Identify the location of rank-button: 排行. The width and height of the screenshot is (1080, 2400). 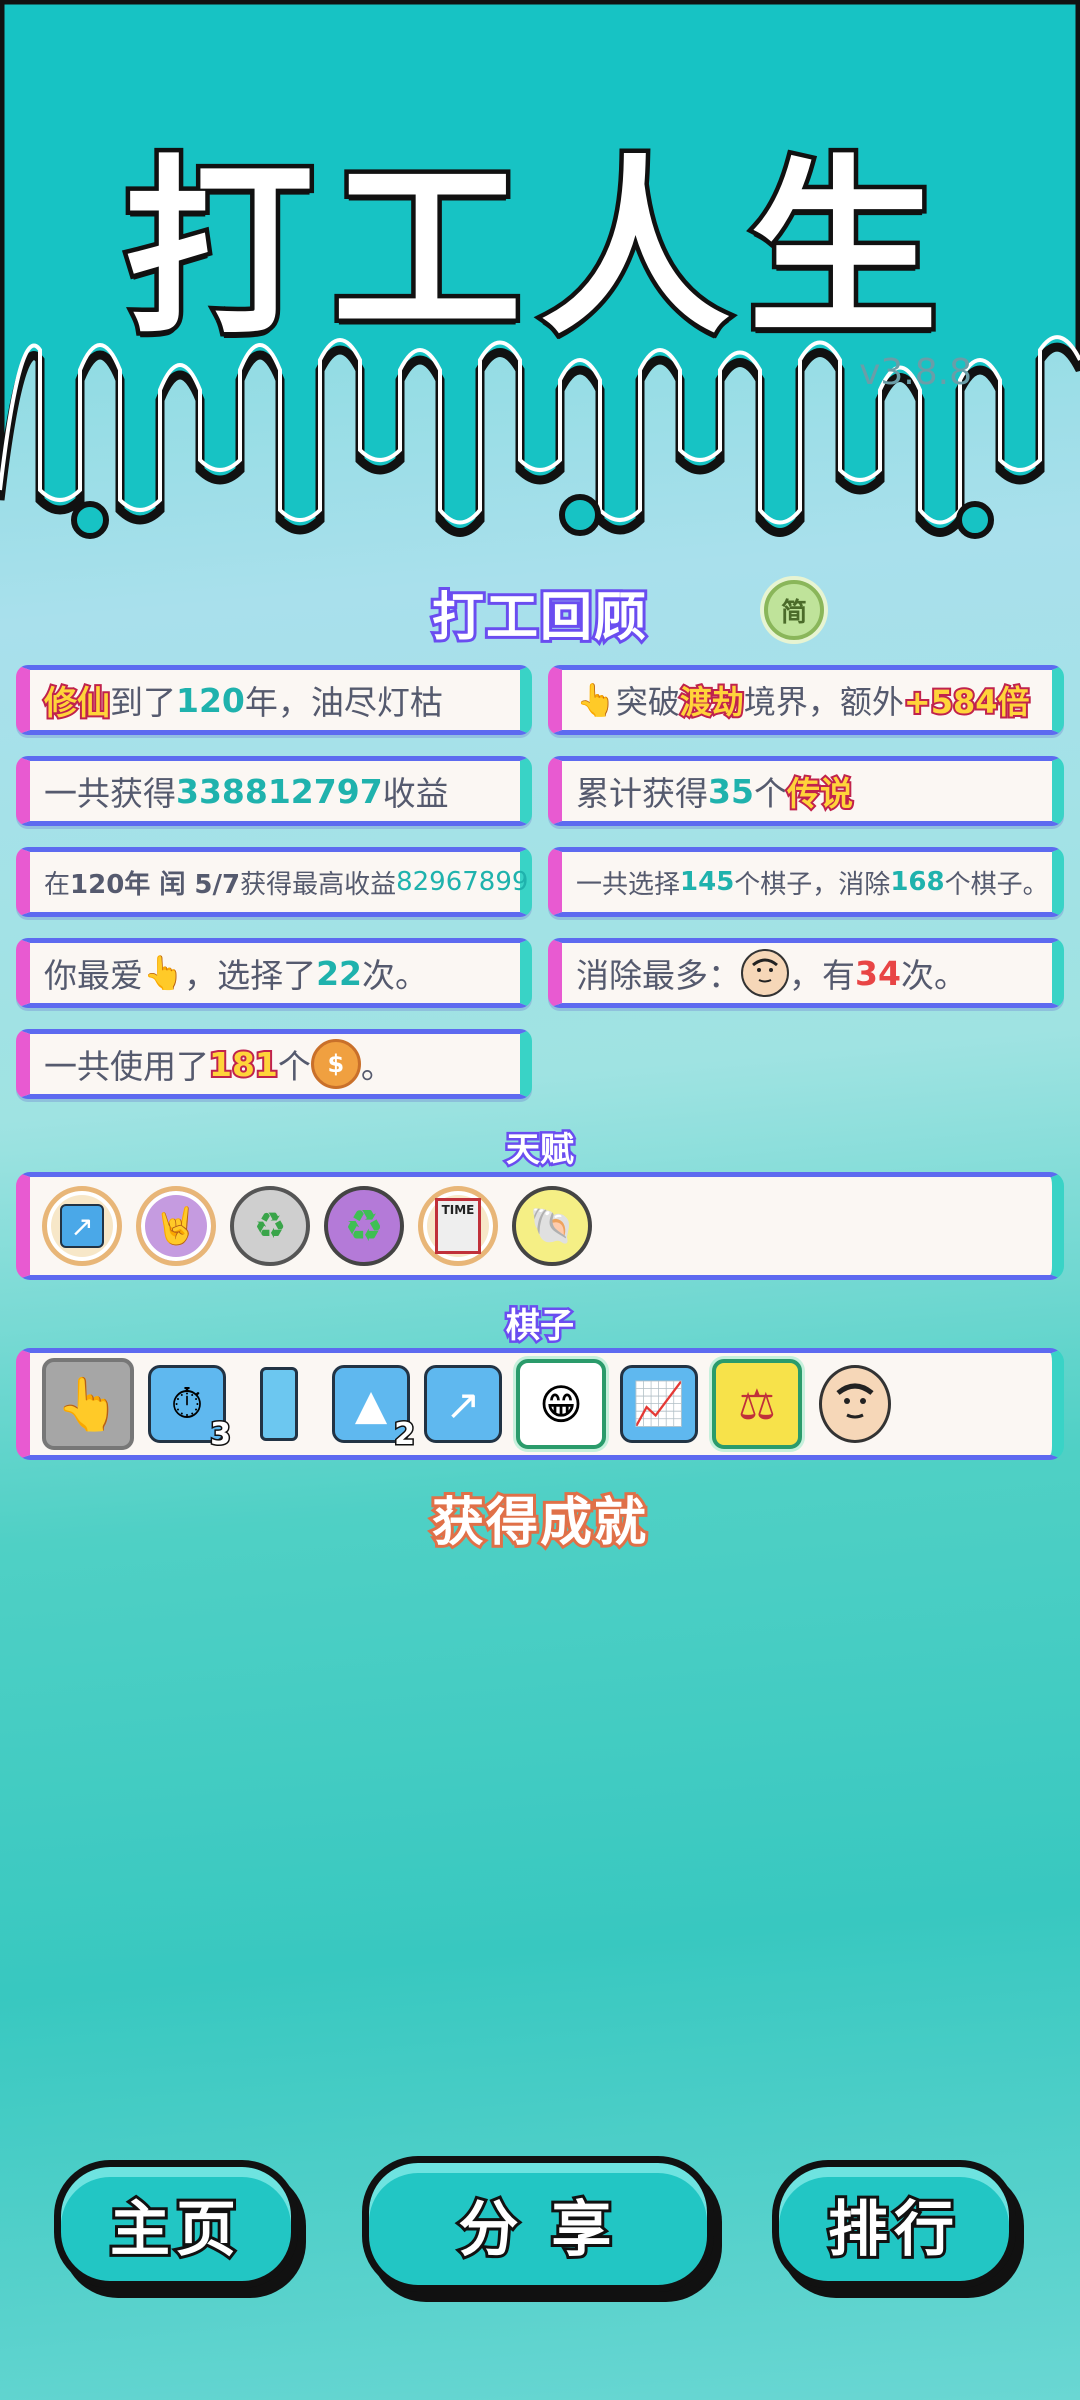
(894, 2224).